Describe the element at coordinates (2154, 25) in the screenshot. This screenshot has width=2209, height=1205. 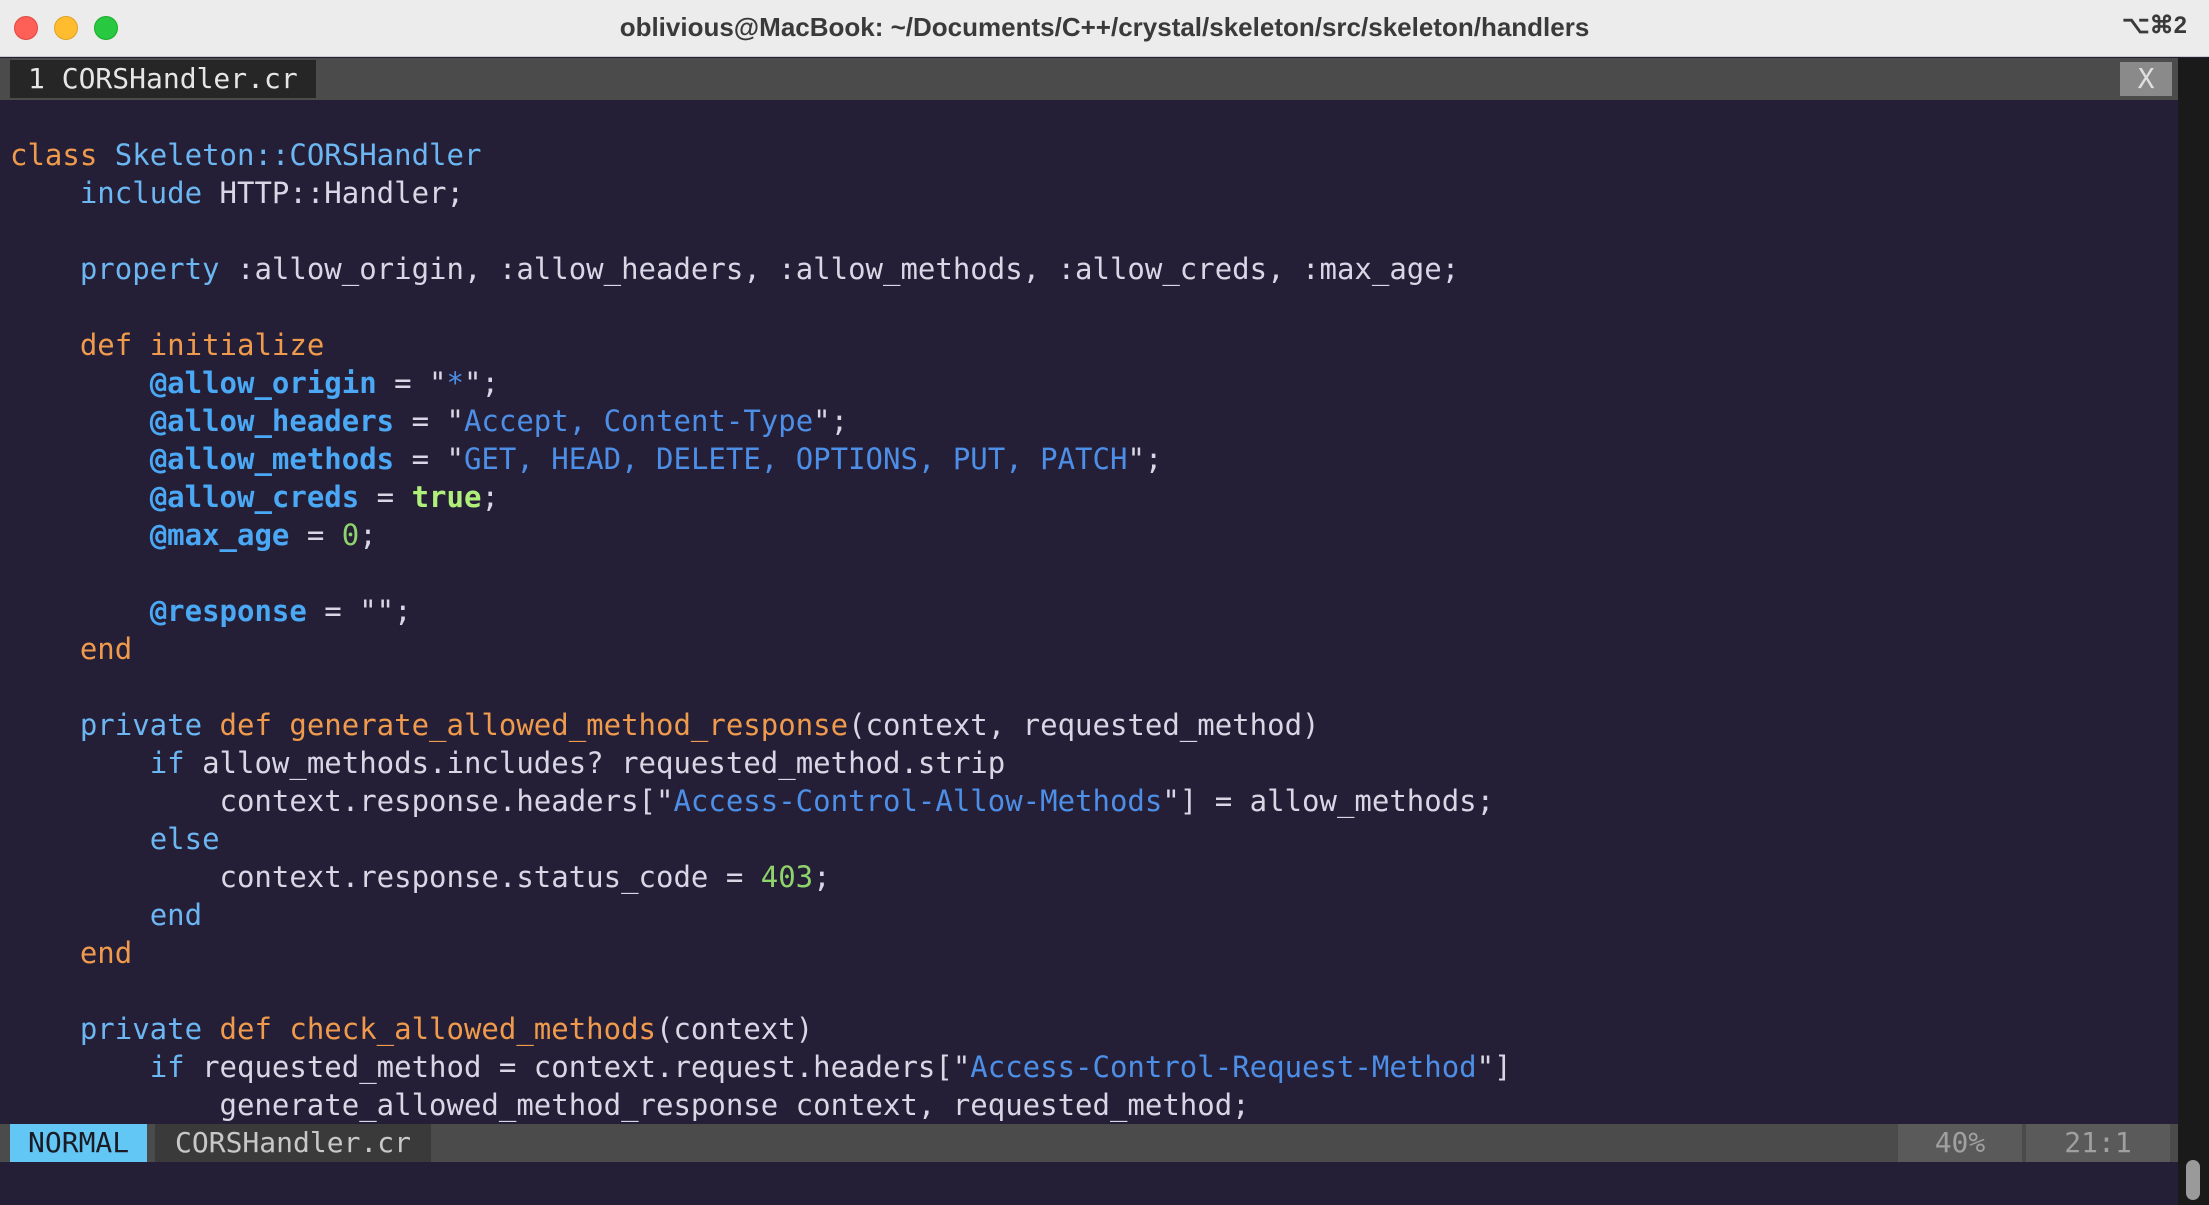
I see `window-shortcut: ⌥⌘2` at that location.